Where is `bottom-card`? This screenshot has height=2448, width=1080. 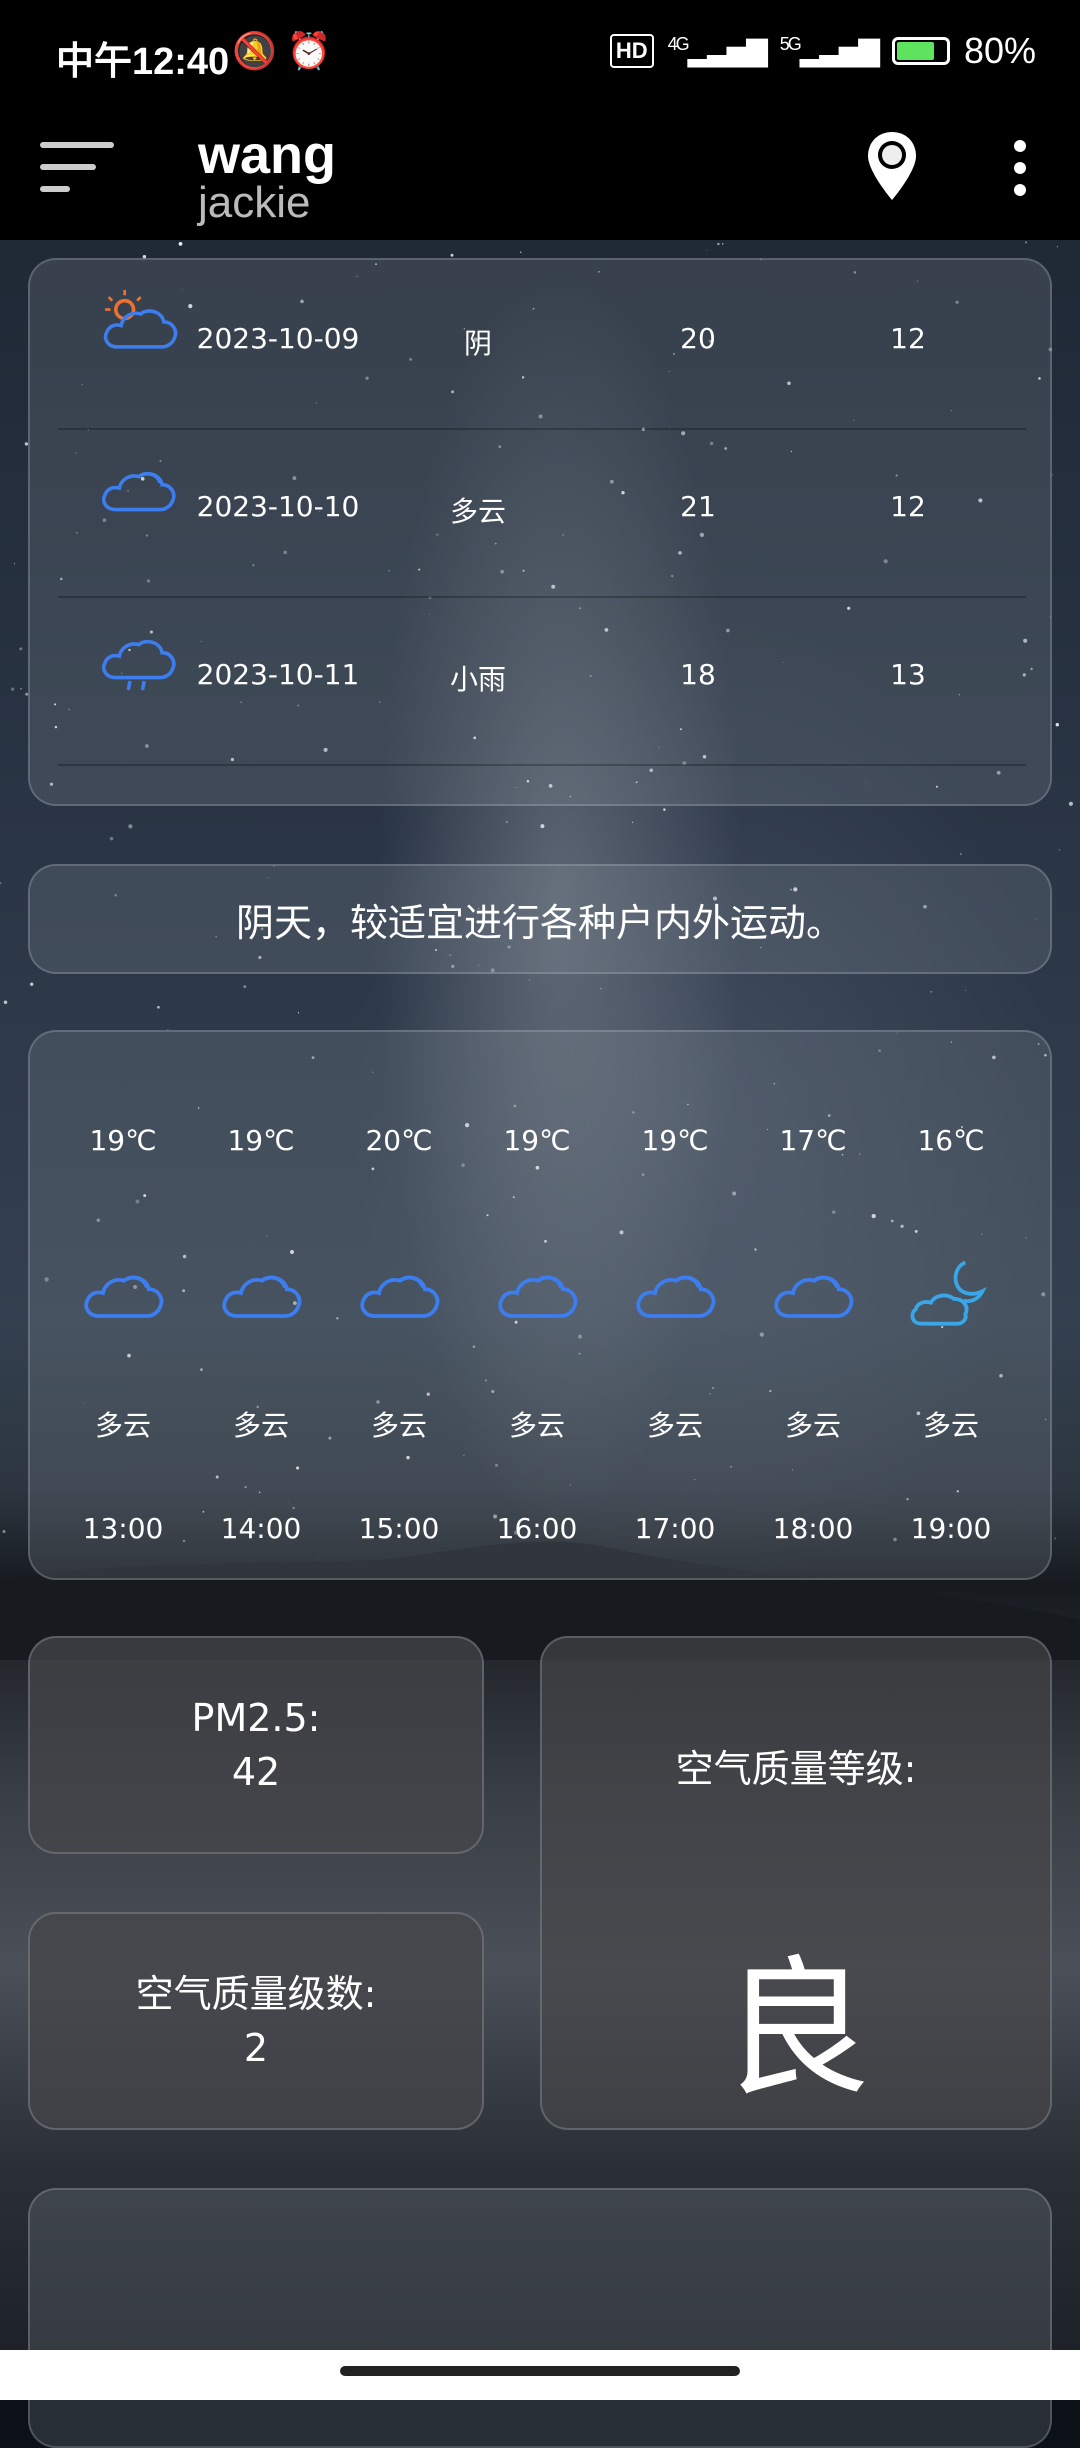
bottom-card is located at coordinates (540, 2318).